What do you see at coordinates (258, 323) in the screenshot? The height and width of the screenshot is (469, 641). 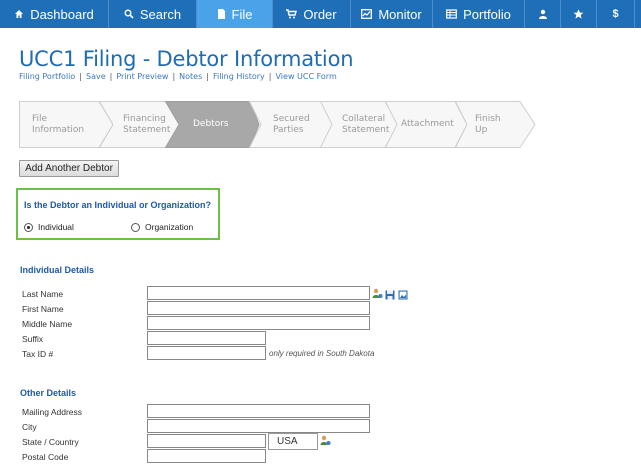 I see `middle-name-input` at bounding box center [258, 323].